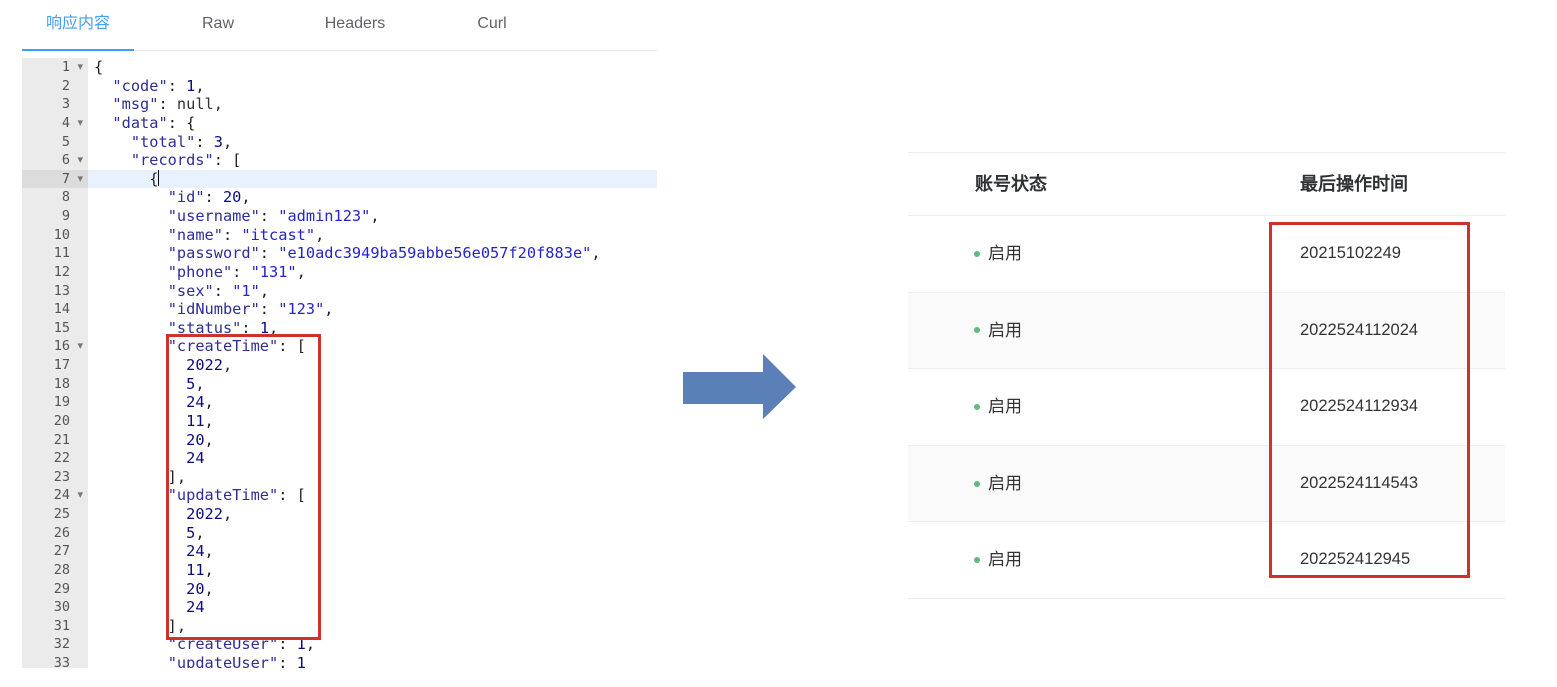  What do you see at coordinates (55, 104) in the screenshot?
I see `gutter-line: 3` at bounding box center [55, 104].